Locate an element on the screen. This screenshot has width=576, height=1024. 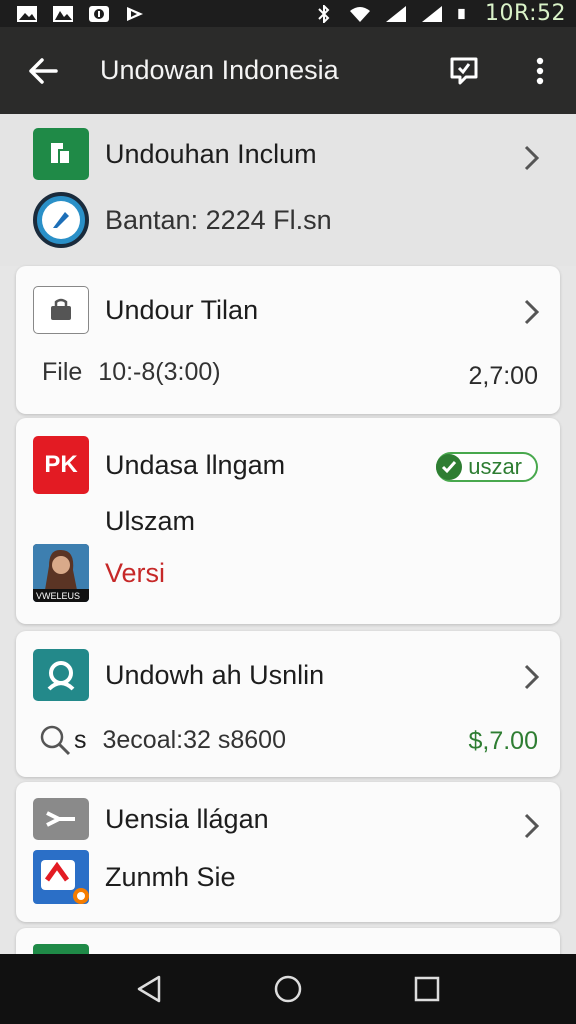
feedback-button is located at coordinates (464, 70).